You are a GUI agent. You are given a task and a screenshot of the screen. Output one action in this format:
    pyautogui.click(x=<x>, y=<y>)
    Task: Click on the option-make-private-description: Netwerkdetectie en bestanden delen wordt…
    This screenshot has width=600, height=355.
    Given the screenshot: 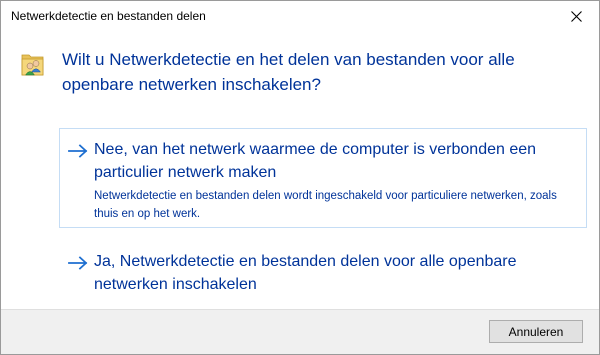 What is the action you would take?
    pyautogui.click(x=325, y=205)
    